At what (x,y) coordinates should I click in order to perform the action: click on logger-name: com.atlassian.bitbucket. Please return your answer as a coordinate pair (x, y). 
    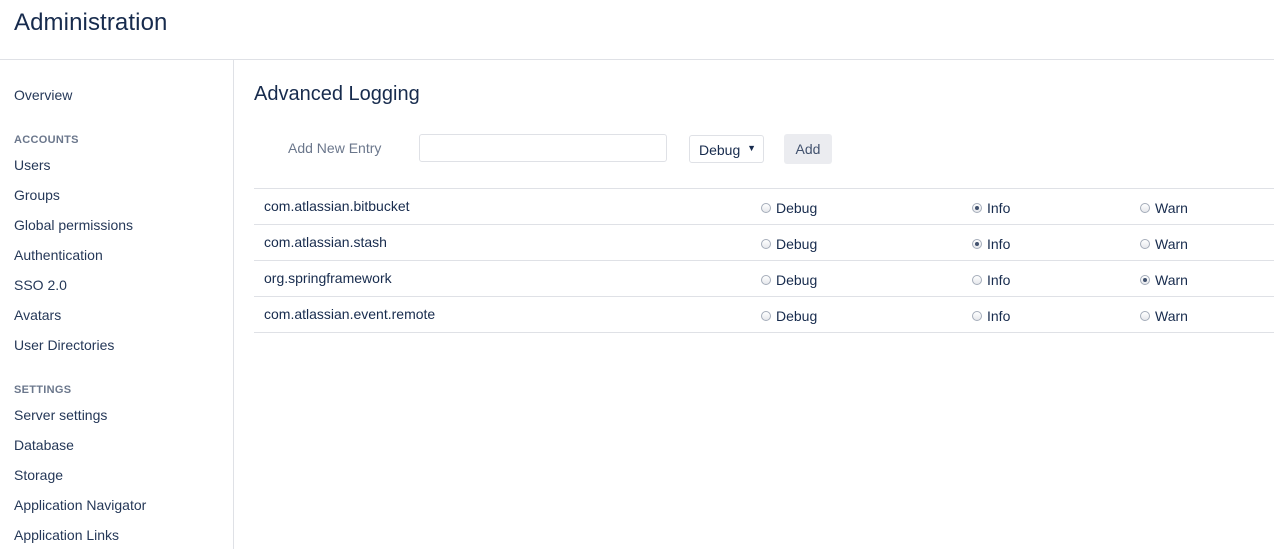
    Looking at the image, I should click on (337, 206).